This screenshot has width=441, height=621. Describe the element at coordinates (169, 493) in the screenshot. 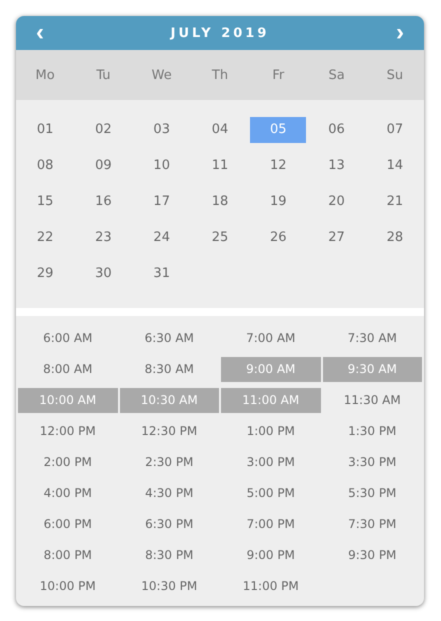

I see `time-slot: 4:30 PM` at that location.